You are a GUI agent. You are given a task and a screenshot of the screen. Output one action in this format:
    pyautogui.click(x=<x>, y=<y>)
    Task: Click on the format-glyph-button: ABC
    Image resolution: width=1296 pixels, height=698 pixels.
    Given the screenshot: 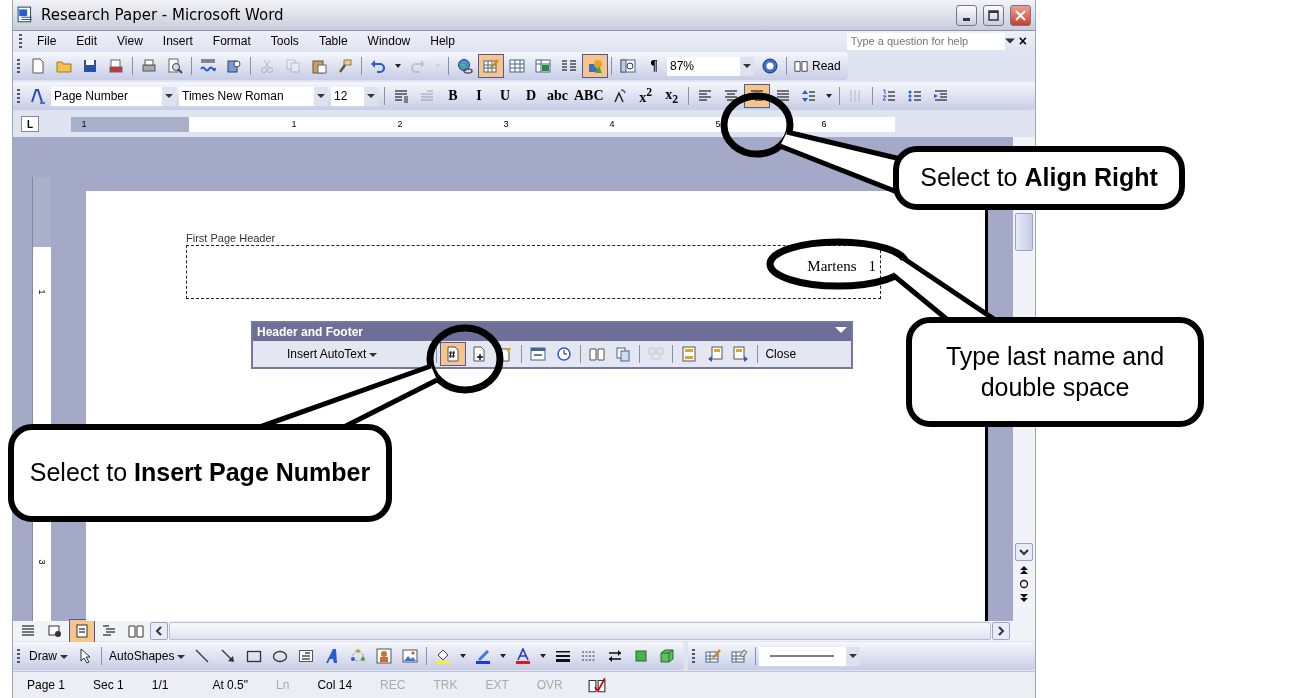 What is the action you would take?
    pyautogui.click(x=589, y=96)
    